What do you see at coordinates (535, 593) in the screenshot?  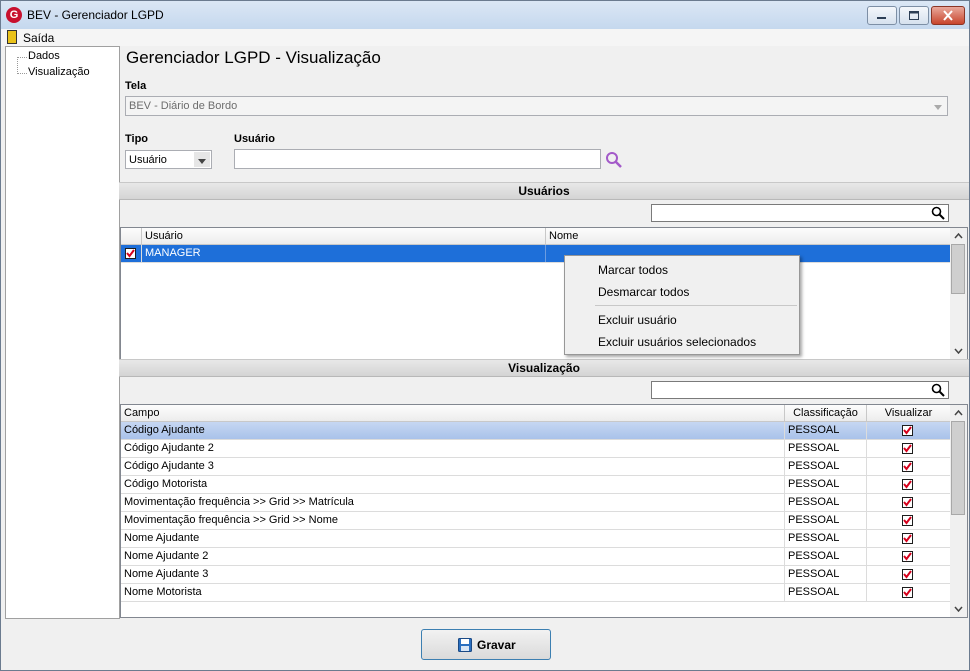 I see `table-row: Nome Motorista PESSOAL` at bounding box center [535, 593].